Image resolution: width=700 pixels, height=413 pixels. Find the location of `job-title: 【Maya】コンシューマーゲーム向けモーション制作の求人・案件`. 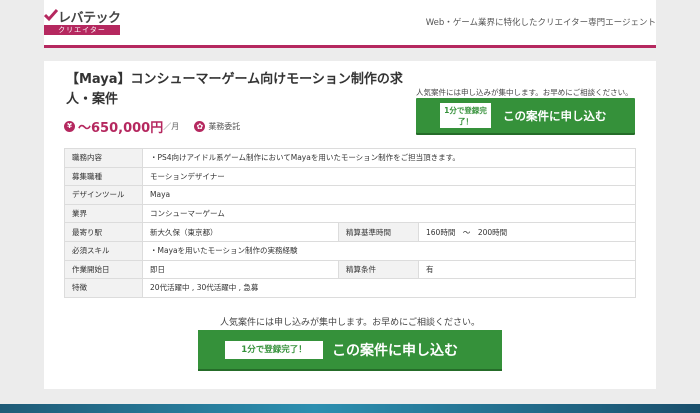

job-title: 【Maya】コンシューマーゲーム向けモーション制作の求人・案件 is located at coordinates (234, 89).